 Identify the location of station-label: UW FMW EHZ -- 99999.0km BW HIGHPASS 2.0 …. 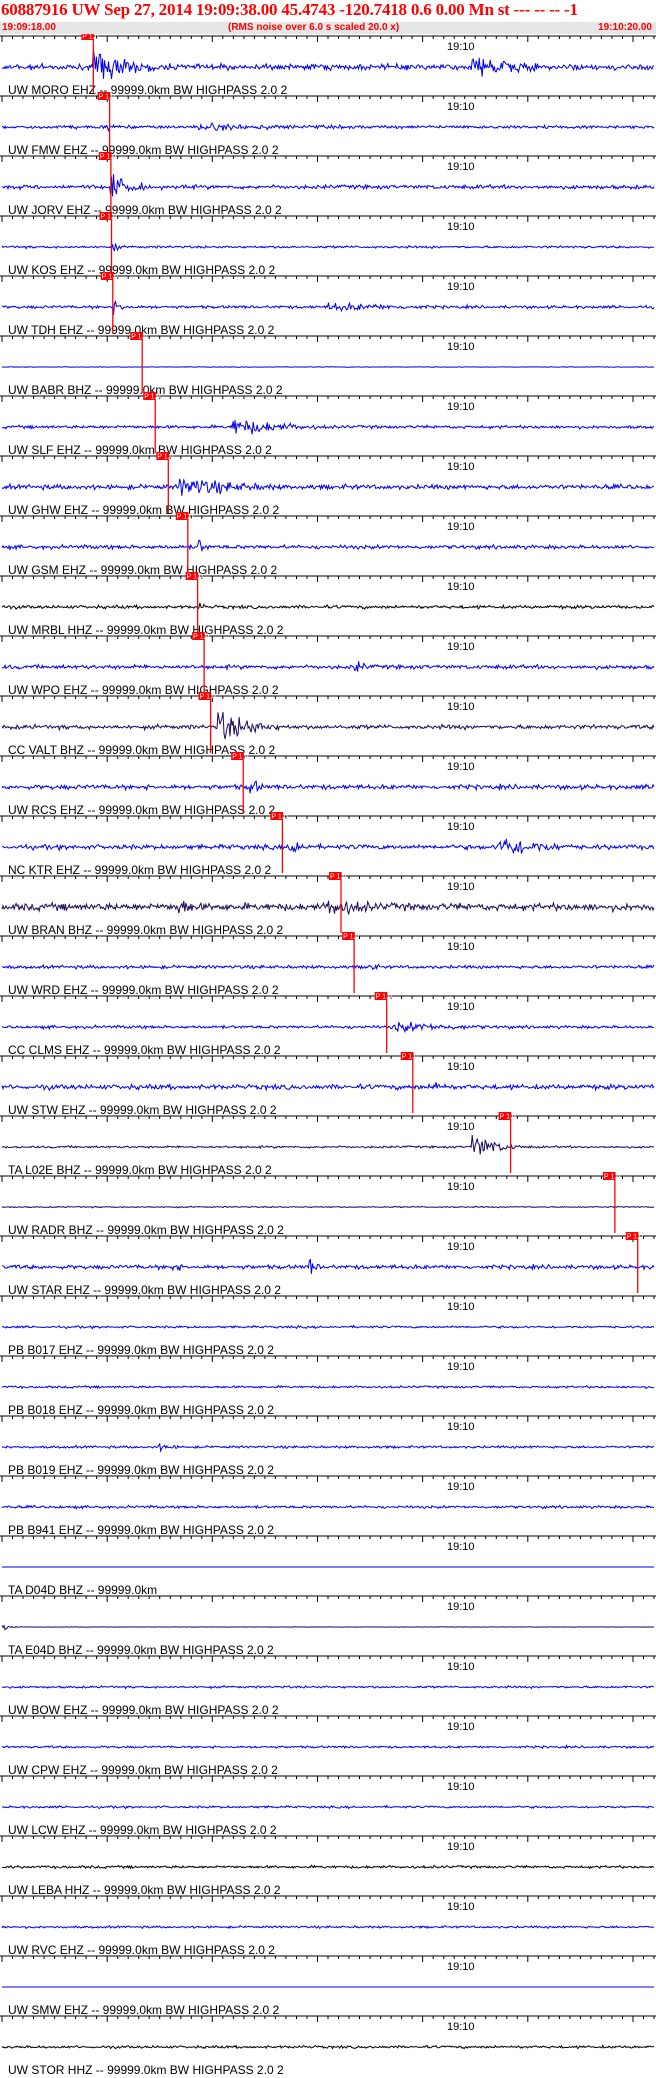
(143, 150).